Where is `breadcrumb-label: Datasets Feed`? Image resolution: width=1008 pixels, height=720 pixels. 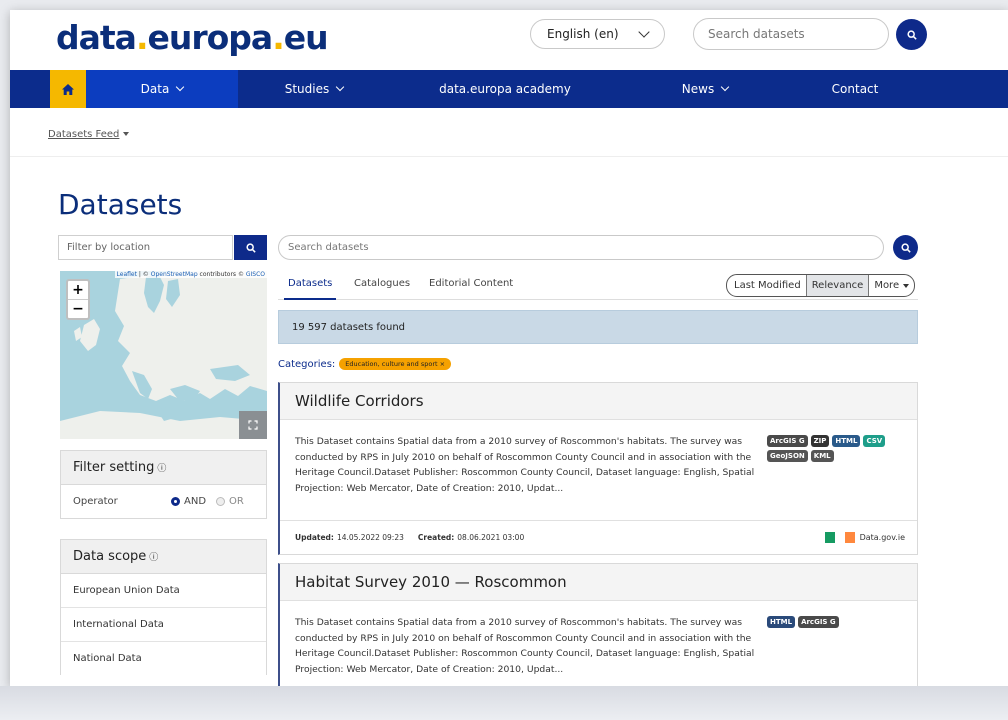
breadcrumb-label: Datasets Feed is located at coordinates (84, 134).